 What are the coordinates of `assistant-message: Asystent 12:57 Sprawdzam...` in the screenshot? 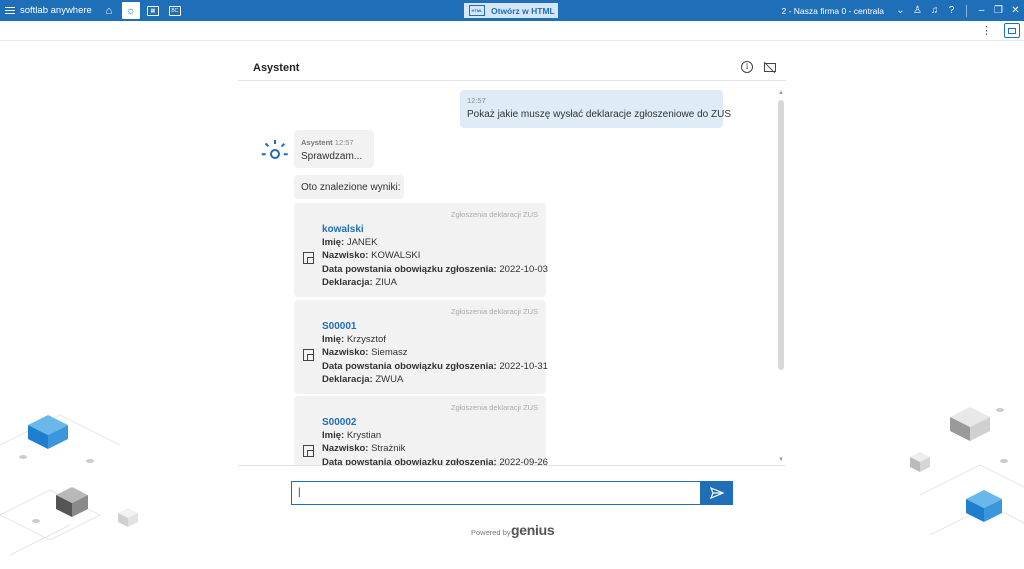 It's located at (334, 149).